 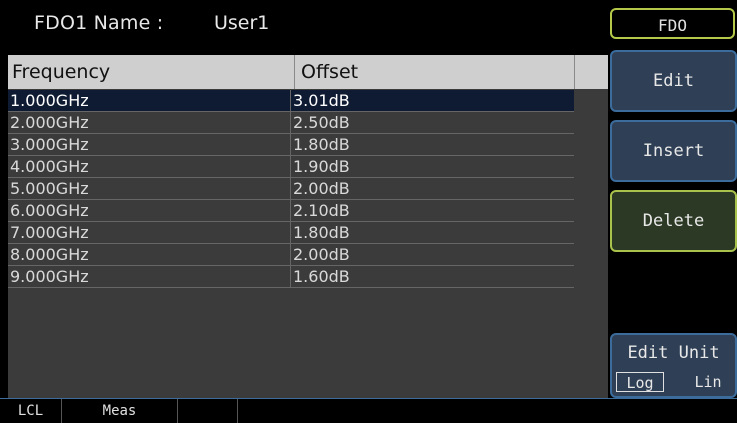 I want to click on frequency-cell: 4.000GHz, so click(x=49, y=166).